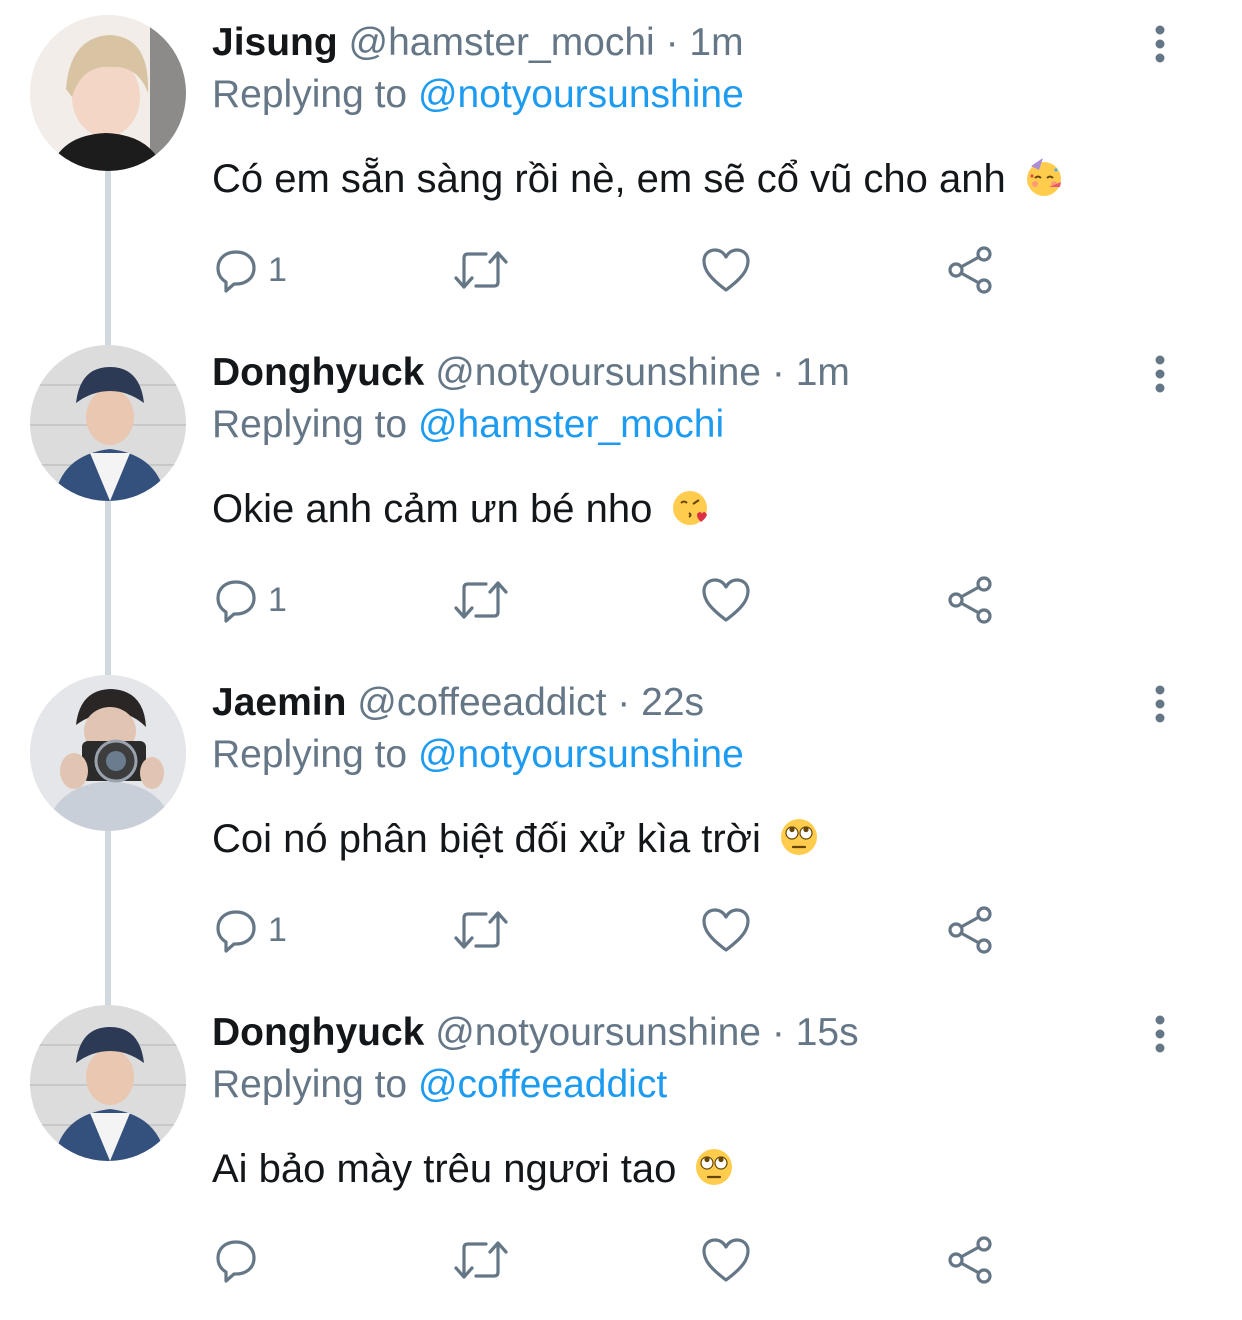 Image resolution: width=1242 pixels, height=1320 pixels. What do you see at coordinates (689, 508) in the screenshot?
I see `face-blowing-kiss-emoji` at bounding box center [689, 508].